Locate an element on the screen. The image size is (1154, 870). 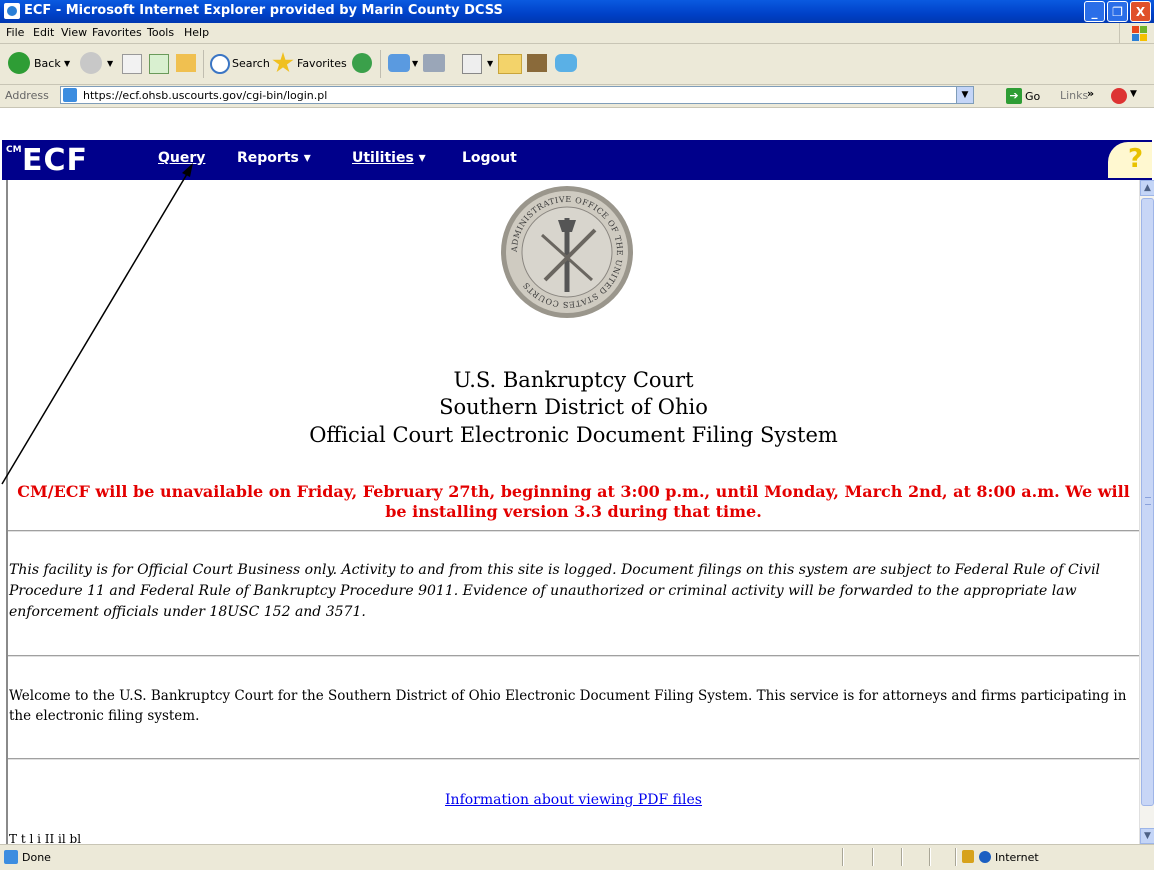
discuss-icon is located at coordinates (510, 64).